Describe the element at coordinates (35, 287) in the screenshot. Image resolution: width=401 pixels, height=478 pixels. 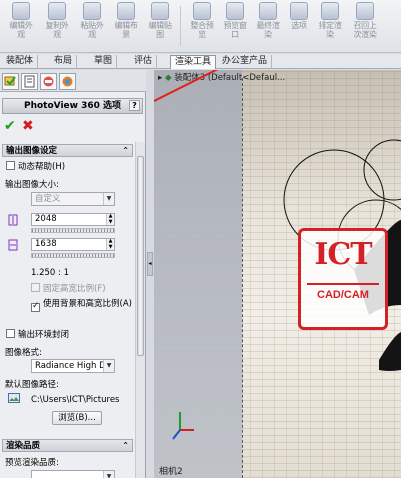
I see `fixed-aspect-checkbox` at that location.